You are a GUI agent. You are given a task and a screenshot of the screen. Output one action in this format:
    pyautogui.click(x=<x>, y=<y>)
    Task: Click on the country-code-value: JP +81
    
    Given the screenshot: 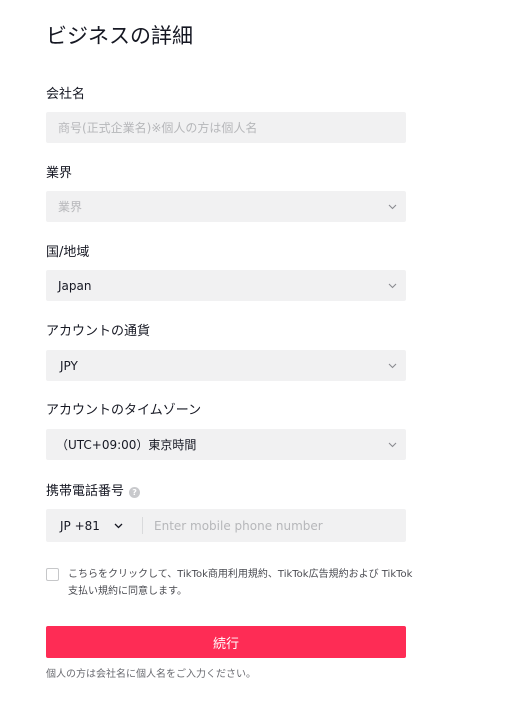 What is the action you would take?
    pyautogui.click(x=80, y=525)
    